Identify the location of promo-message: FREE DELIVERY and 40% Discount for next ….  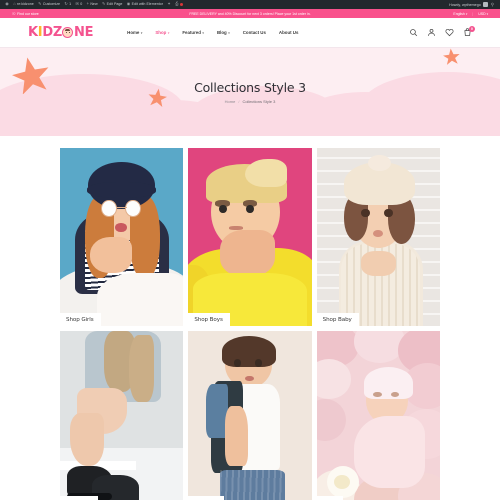
(250, 13).